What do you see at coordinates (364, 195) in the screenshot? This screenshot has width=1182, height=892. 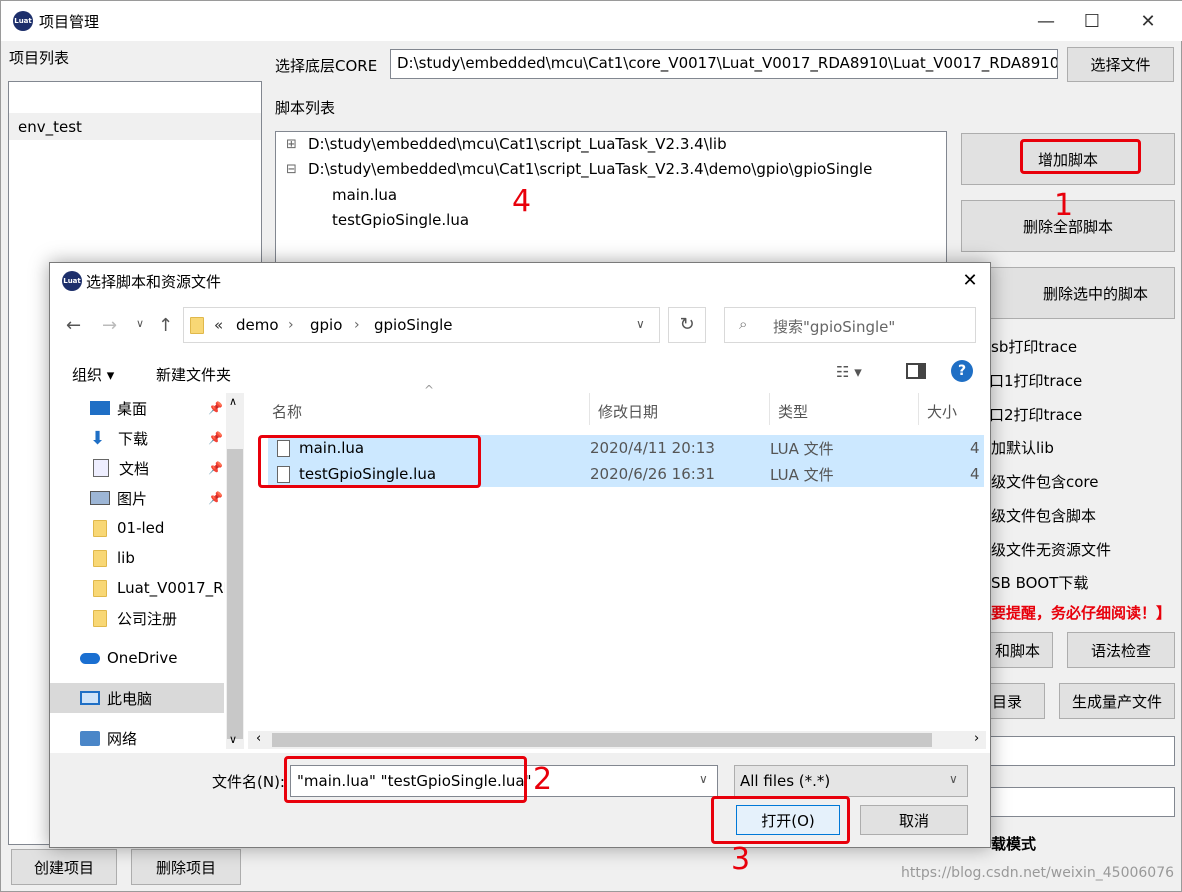 I see `script-file-item: main.lua` at bounding box center [364, 195].